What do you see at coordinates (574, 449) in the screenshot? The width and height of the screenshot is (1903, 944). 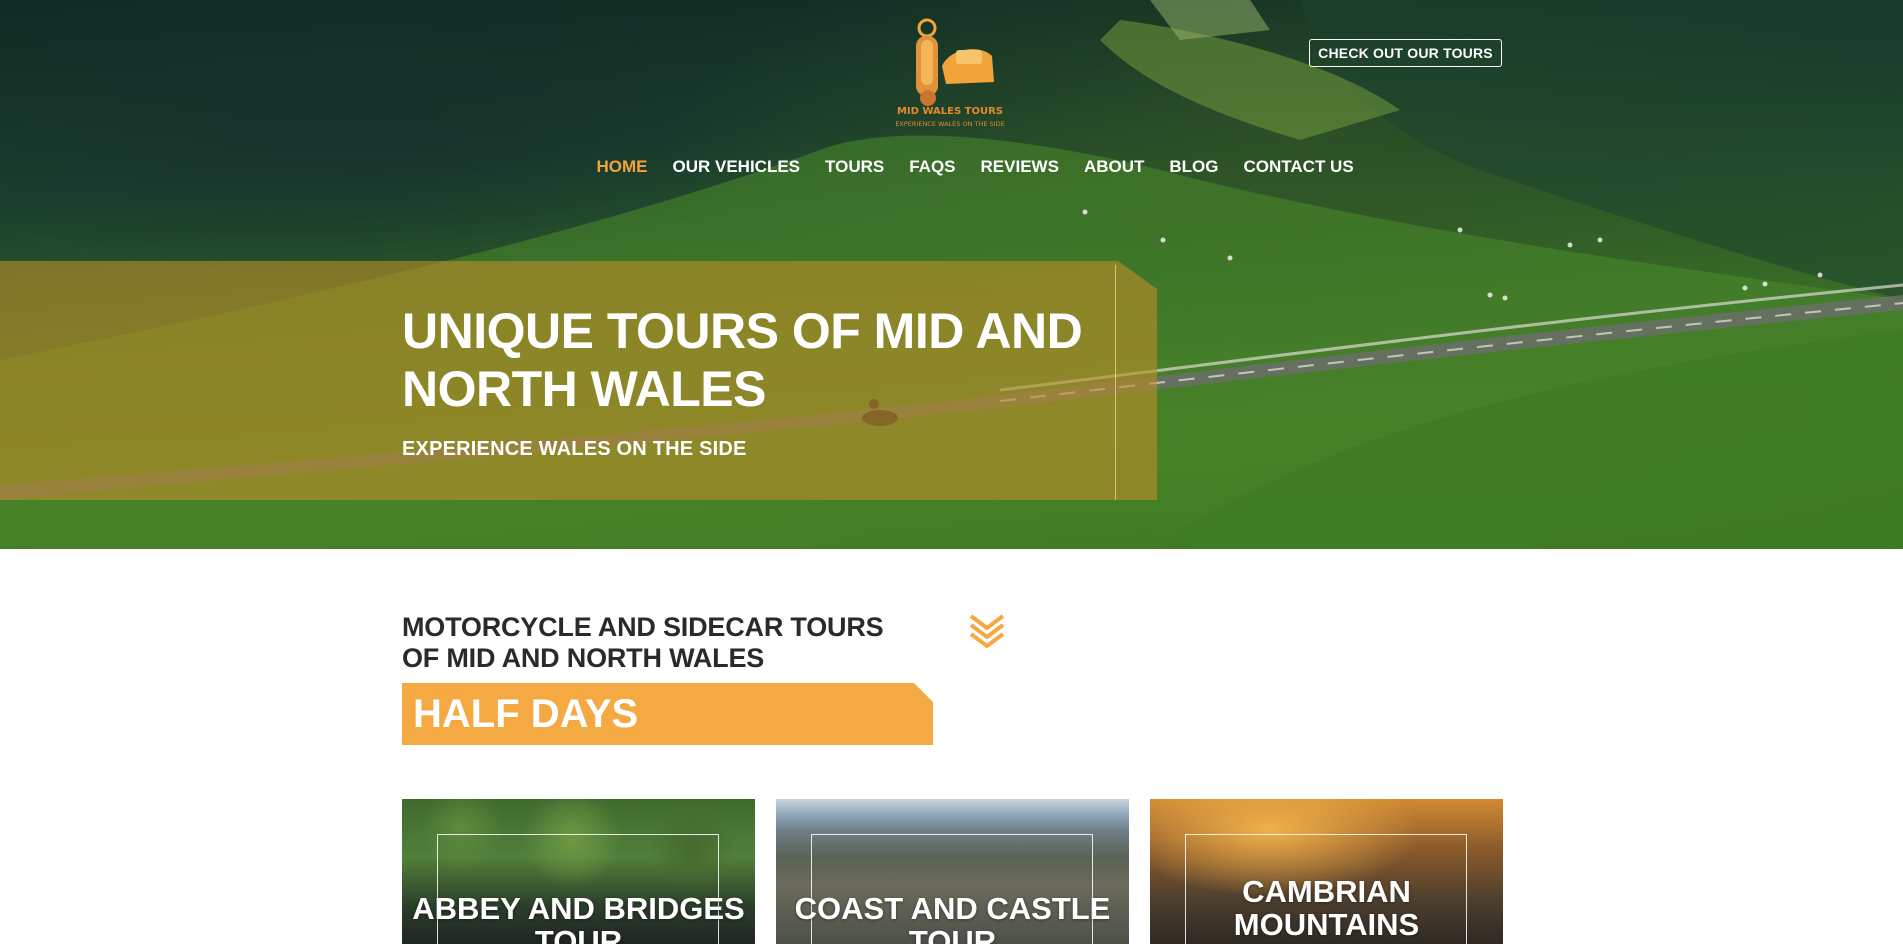 I see `hero-subtitle: EXPERIENCE WALES ON THE SIDE` at bounding box center [574, 449].